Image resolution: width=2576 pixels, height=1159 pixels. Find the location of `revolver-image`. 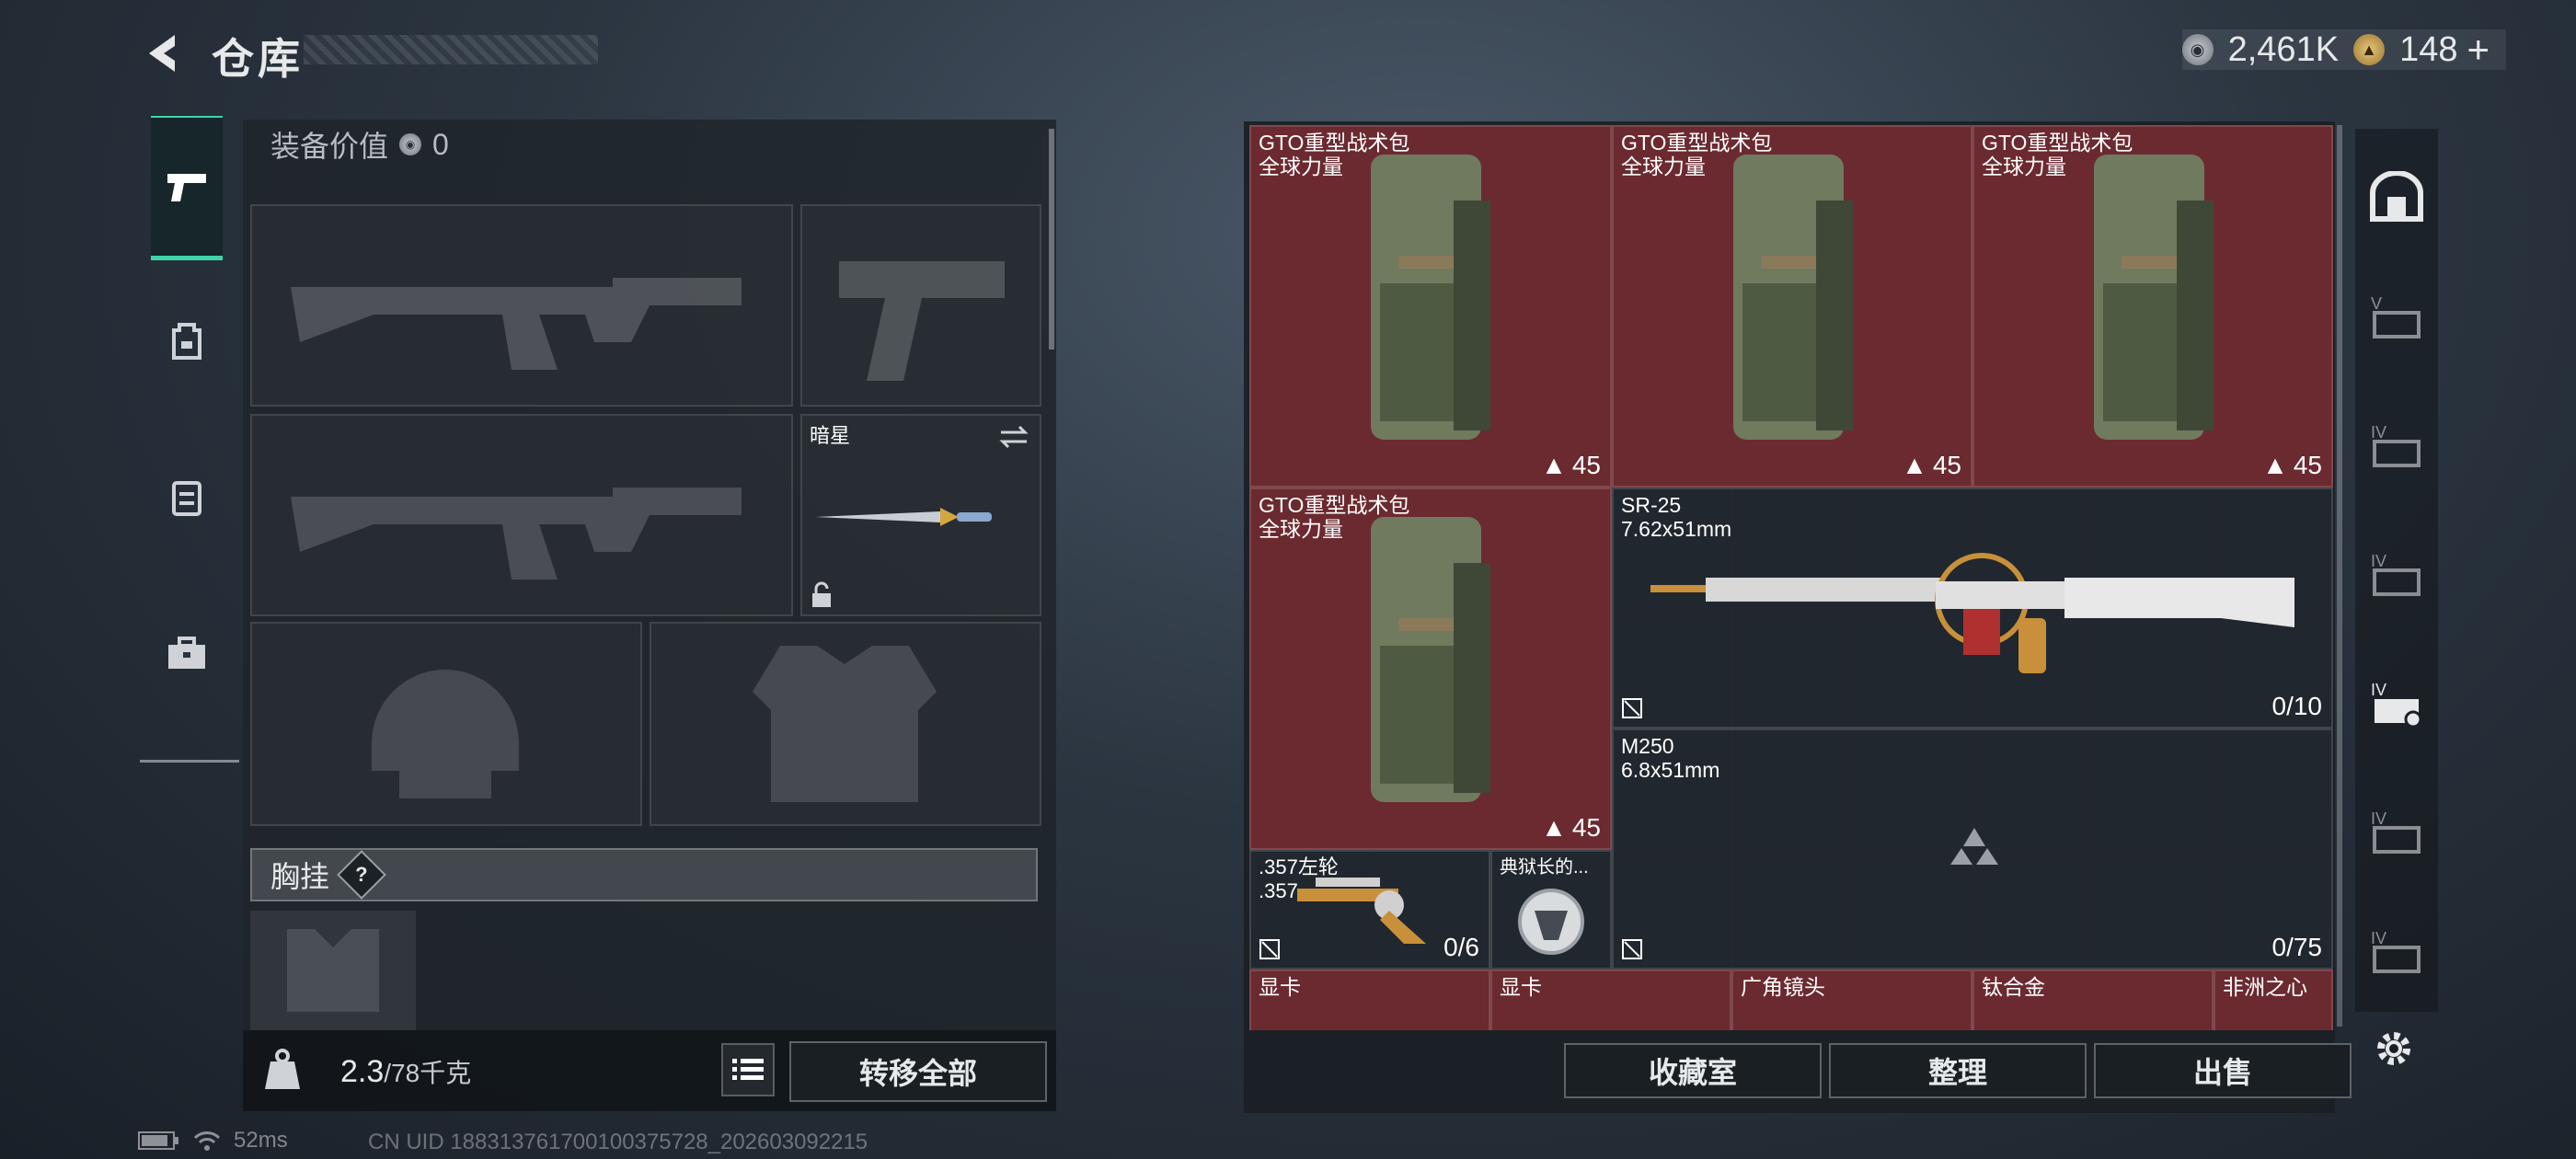

revolver-image is located at coordinates (1361, 911).